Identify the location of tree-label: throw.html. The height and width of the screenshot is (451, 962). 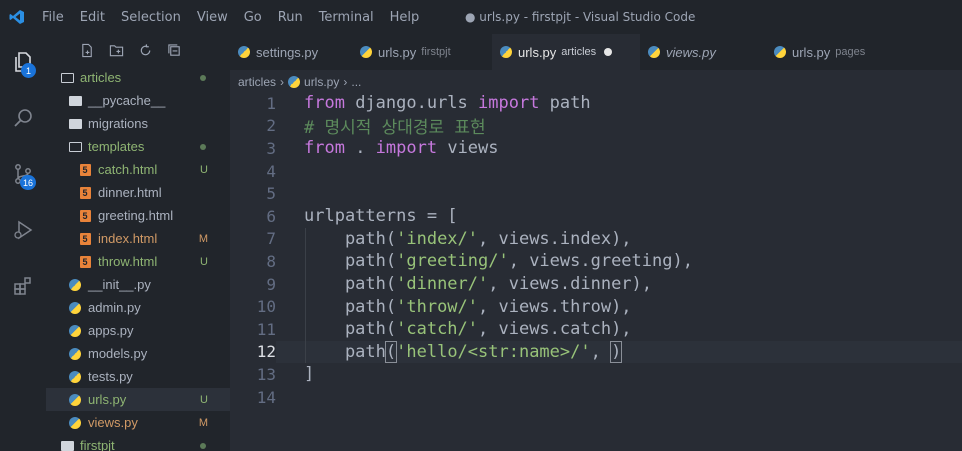
(128, 261).